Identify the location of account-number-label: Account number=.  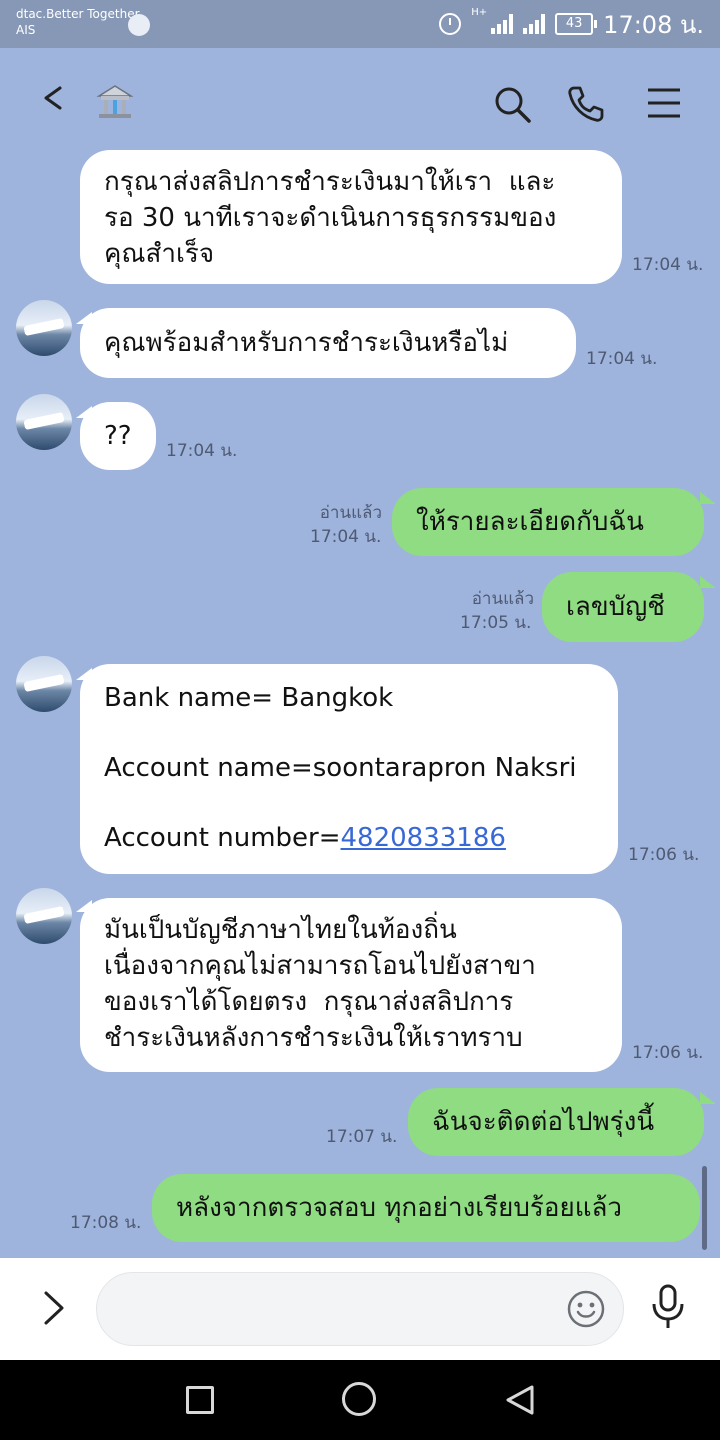
(222, 838).